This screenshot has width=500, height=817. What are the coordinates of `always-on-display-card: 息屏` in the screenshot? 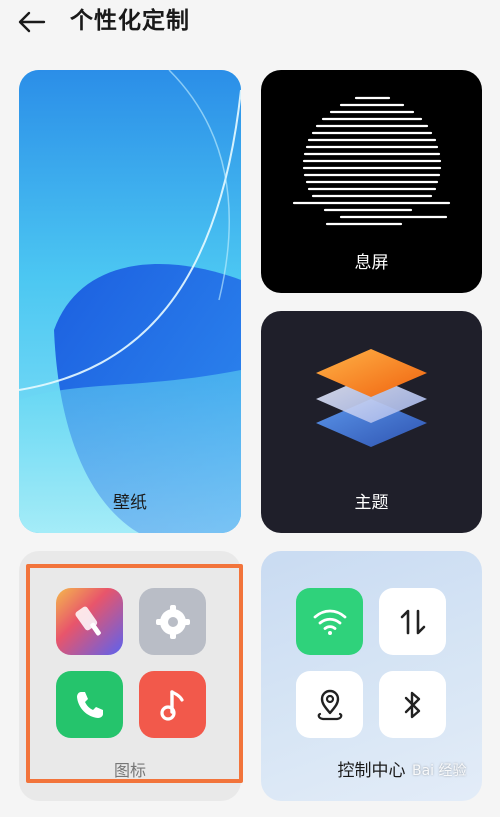 It's located at (371, 181).